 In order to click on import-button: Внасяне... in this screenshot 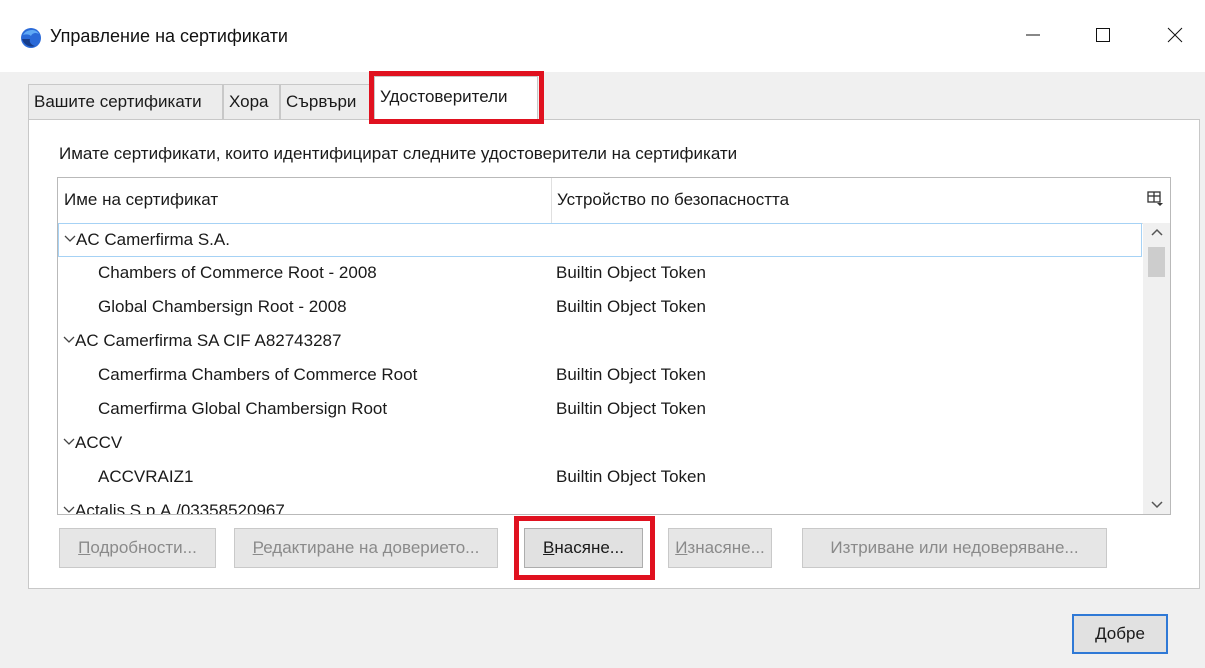, I will do `click(583, 548)`.